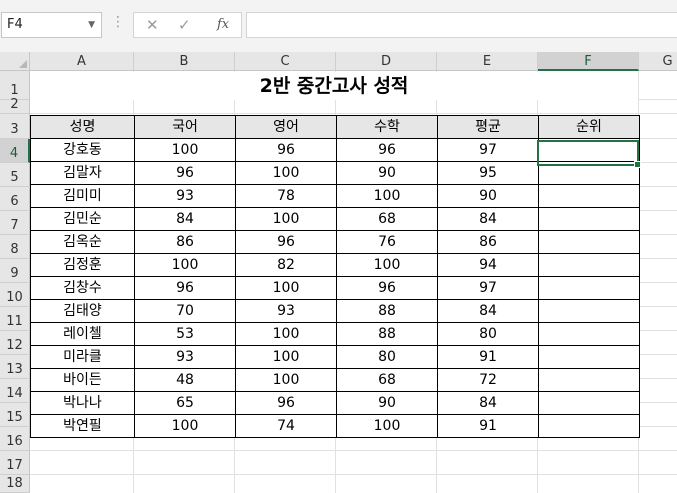  What do you see at coordinates (15, 223) in the screenshot?
I see `row-header-7: 7` at bounding box center [15, 223].